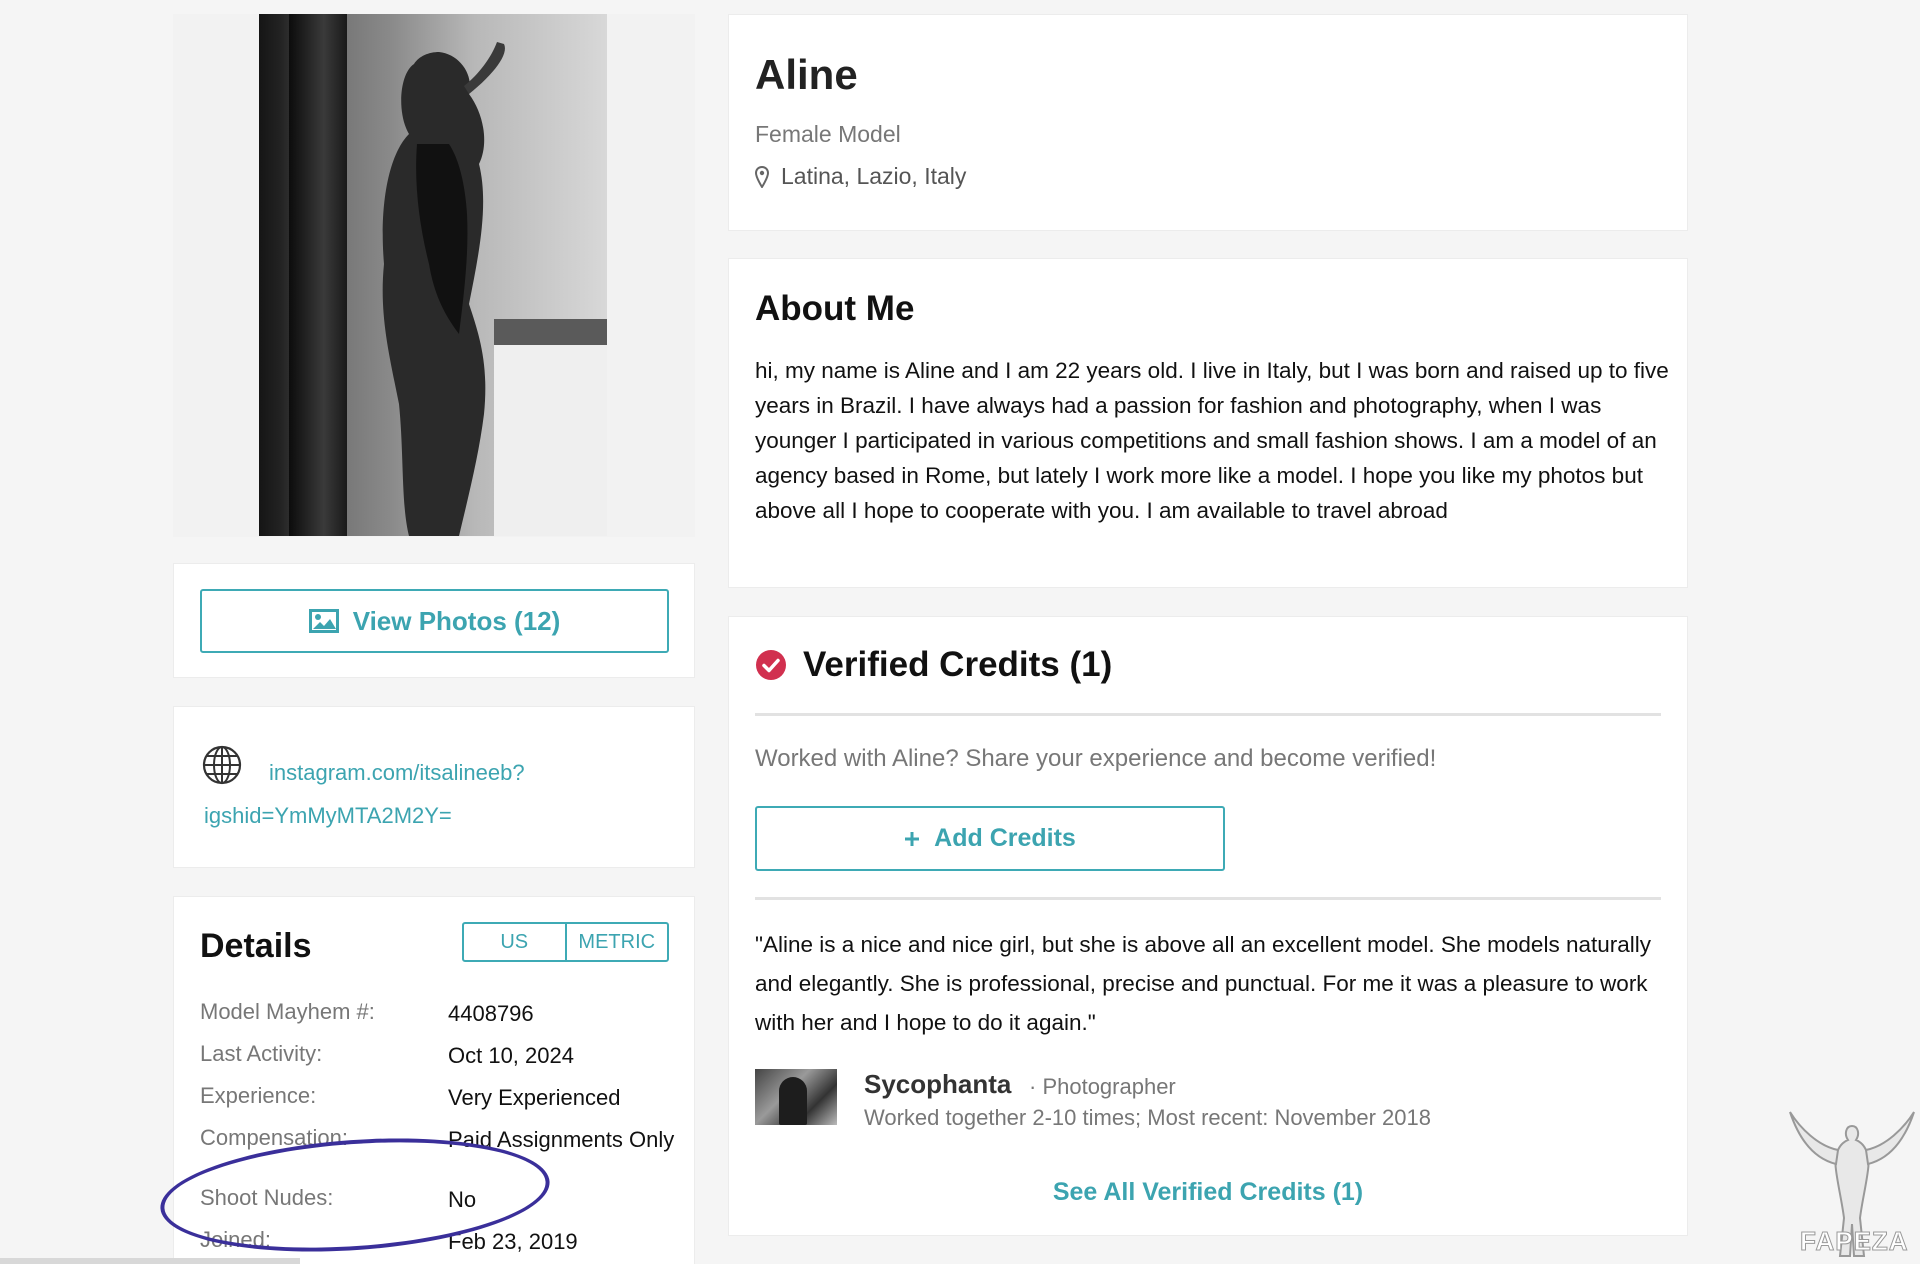  What do you see at coordinates (287, 1011) in the screenshot?
I see `detail-label: Model Mayhem #:` at bounding box center [287, 1011].